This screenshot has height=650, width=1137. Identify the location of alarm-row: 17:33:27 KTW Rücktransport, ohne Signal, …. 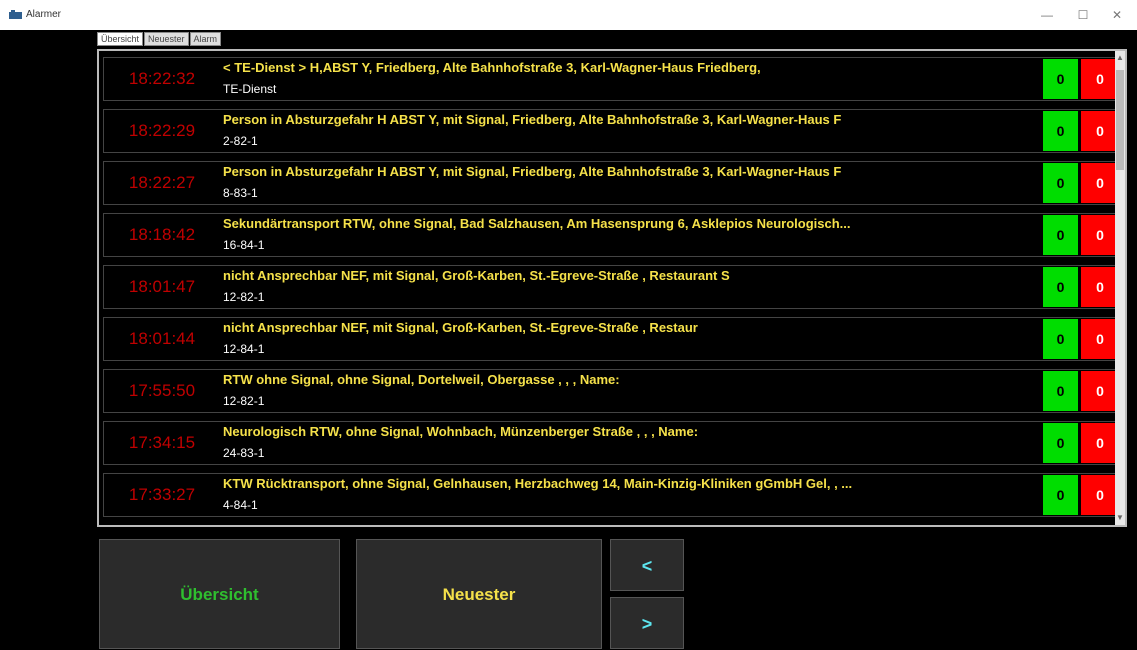
(614, 495).